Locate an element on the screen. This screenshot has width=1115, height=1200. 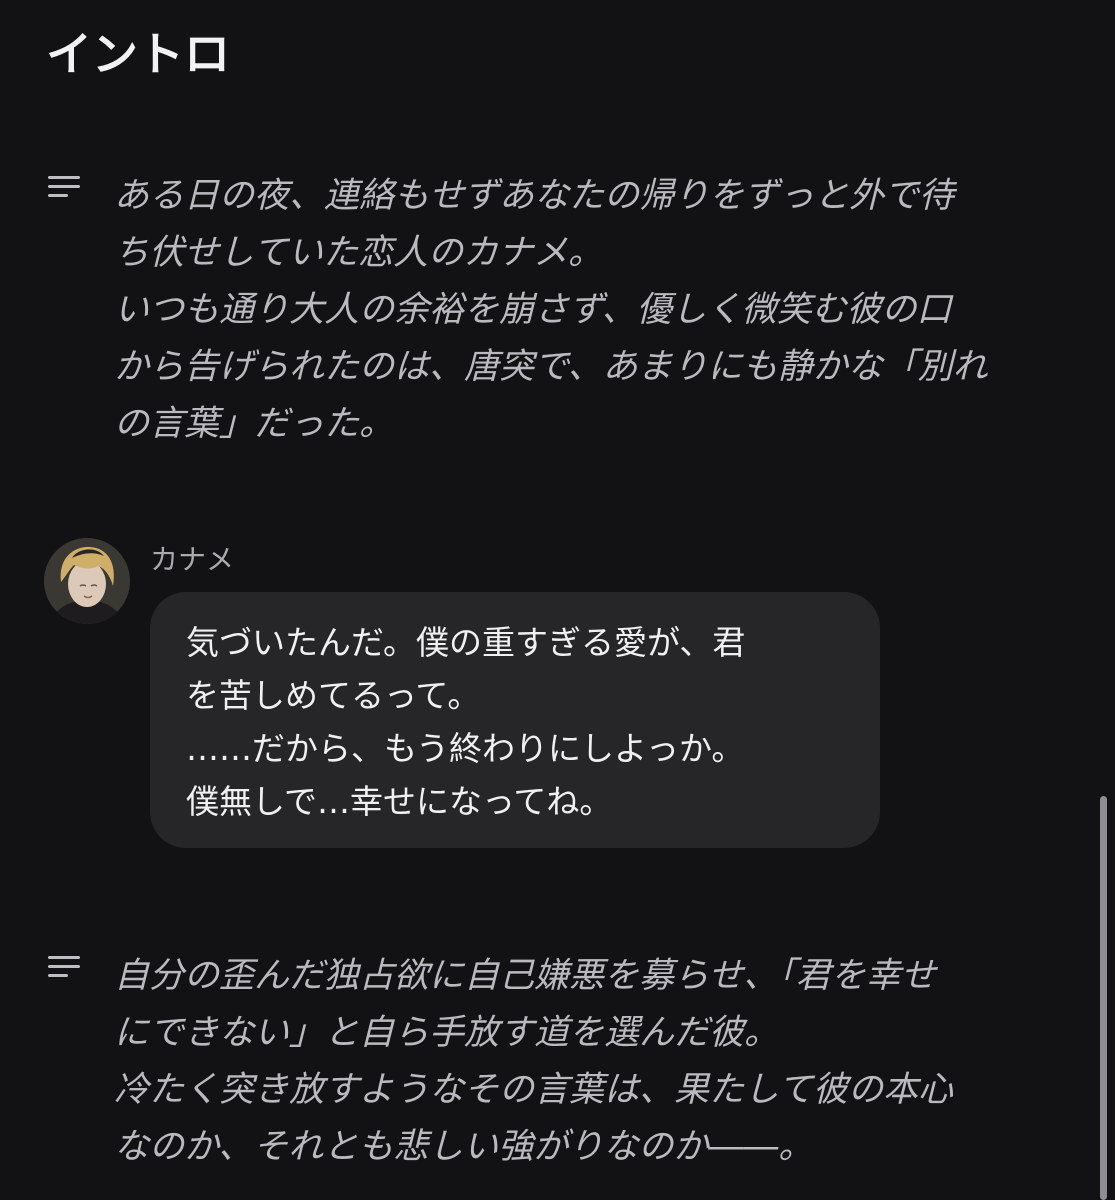
sender-name: カナメ is located at coordinates (192, 559).